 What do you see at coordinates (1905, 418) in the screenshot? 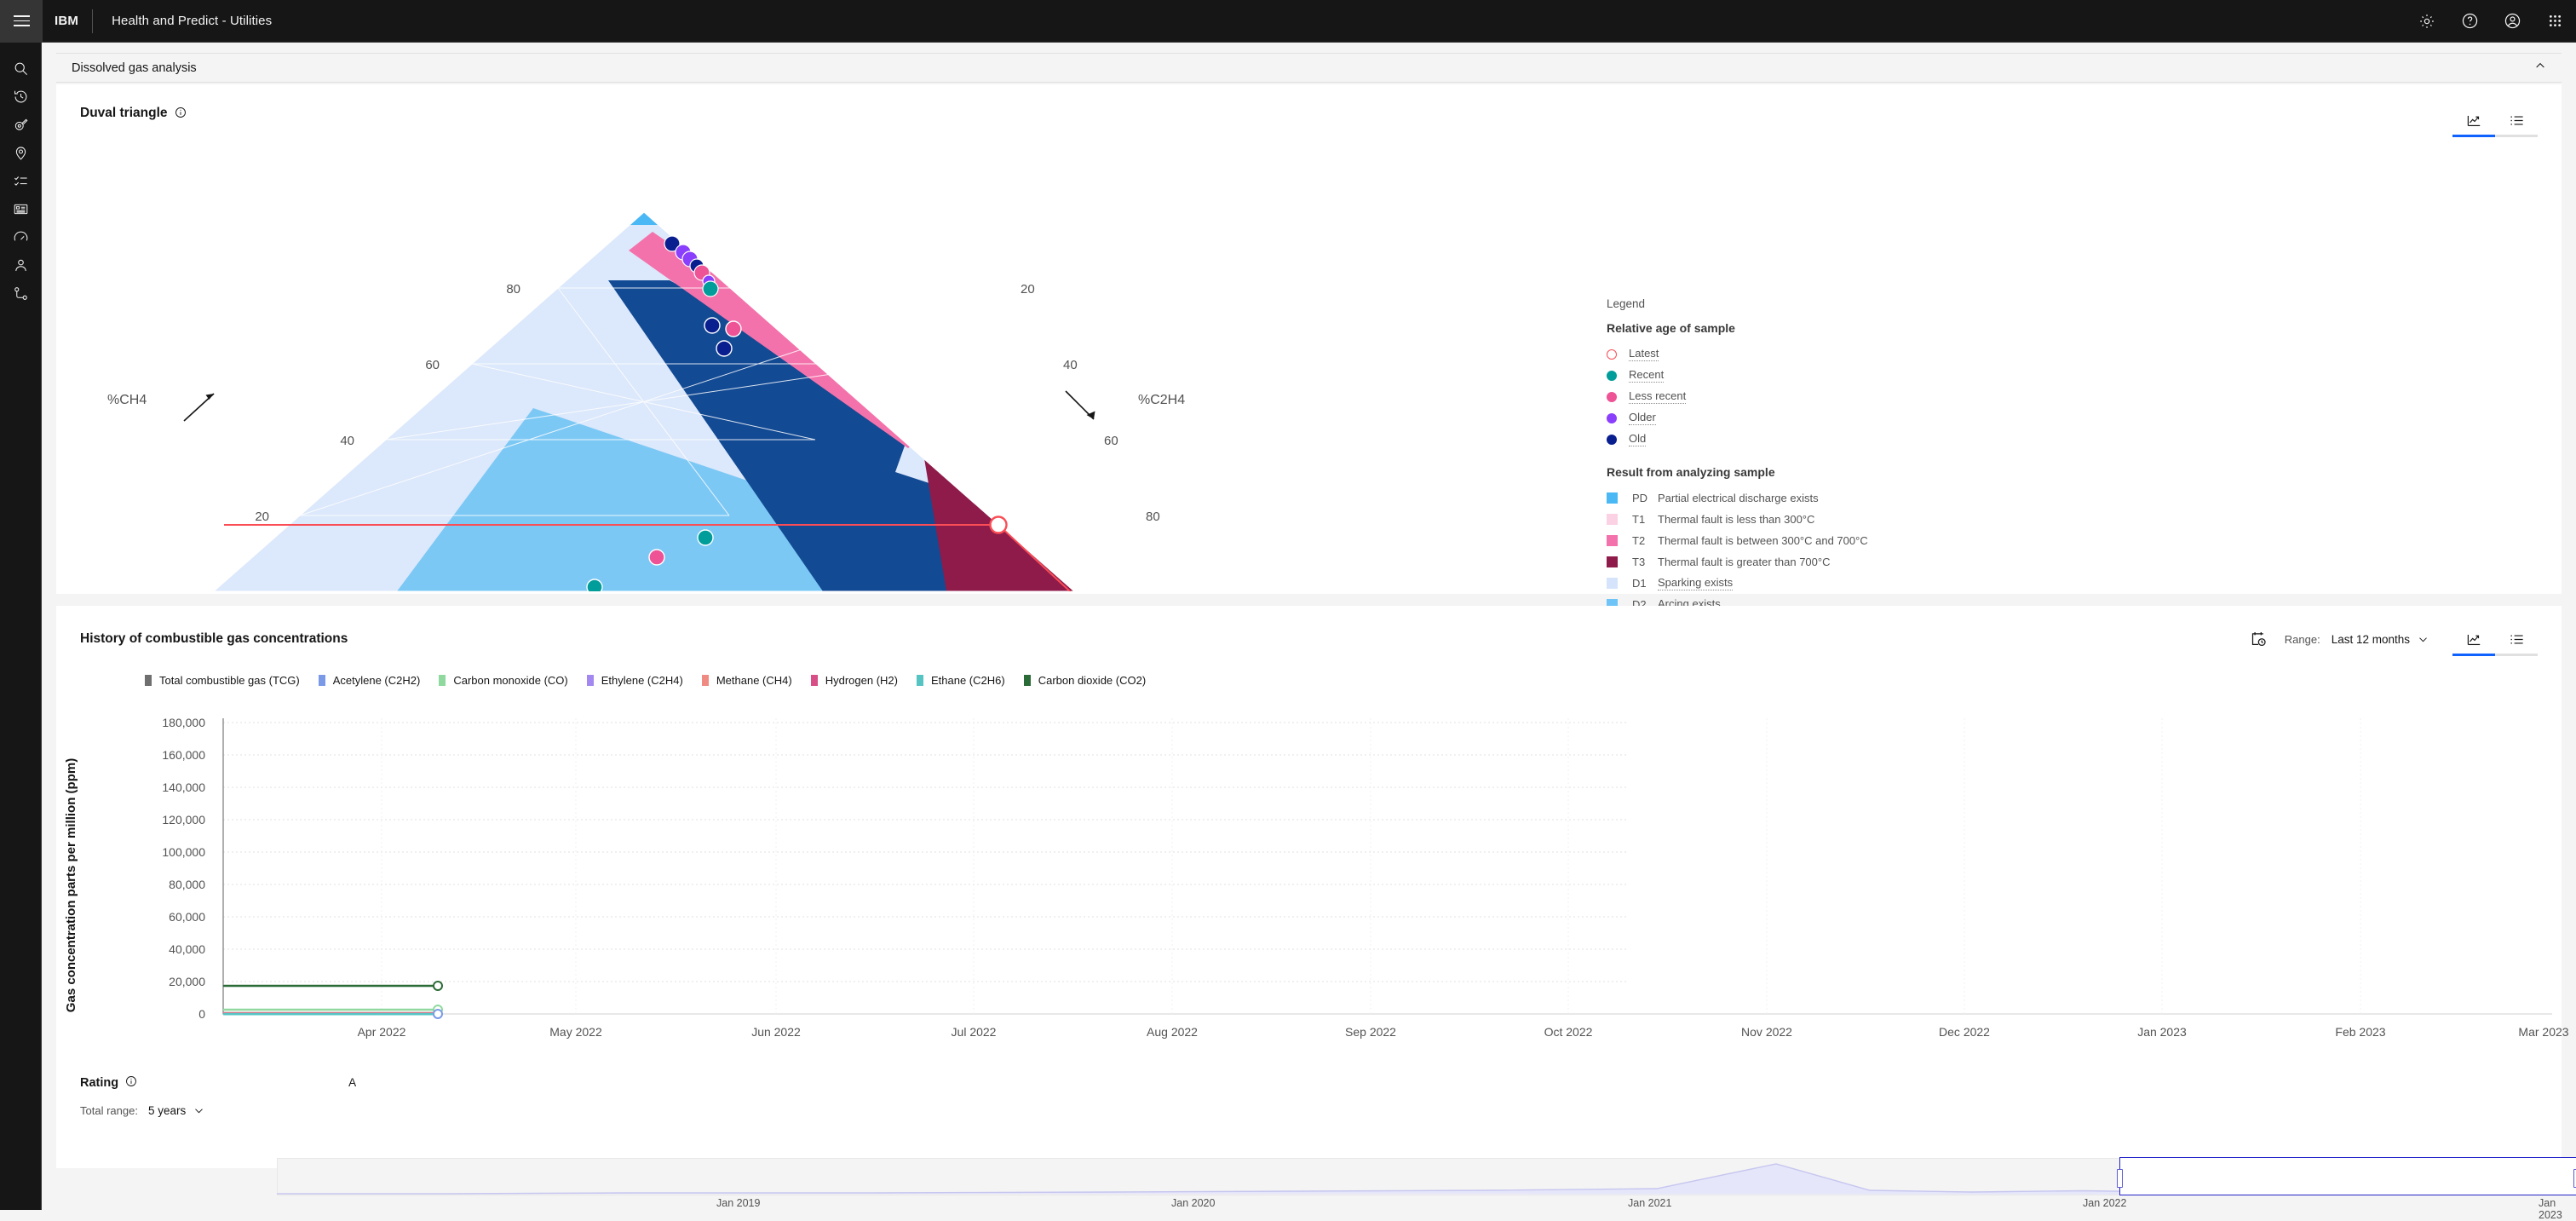
I see `legend-item-older: Older` at bounding box center [1905, 418].